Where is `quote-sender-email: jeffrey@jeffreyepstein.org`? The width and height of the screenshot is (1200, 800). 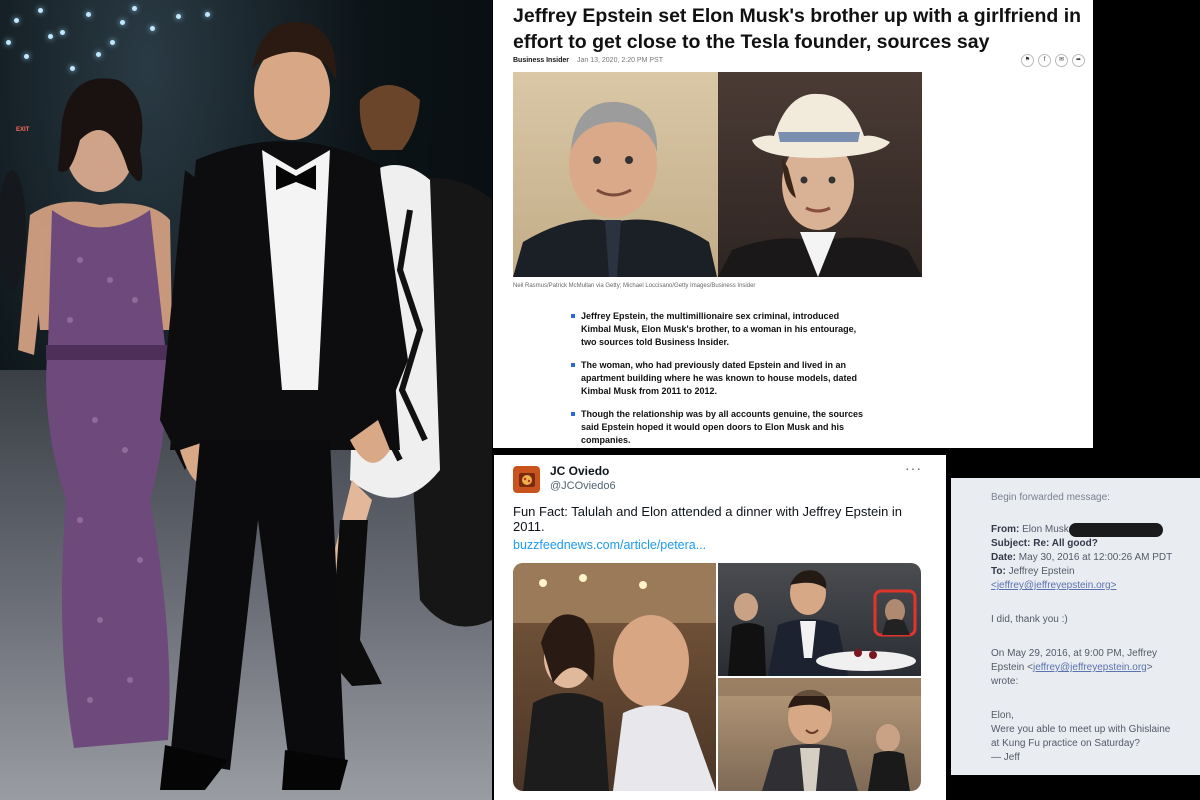 quote-sender-email: jeffrey@jeffreyepstein.org is located at coordinates (1090, 667).